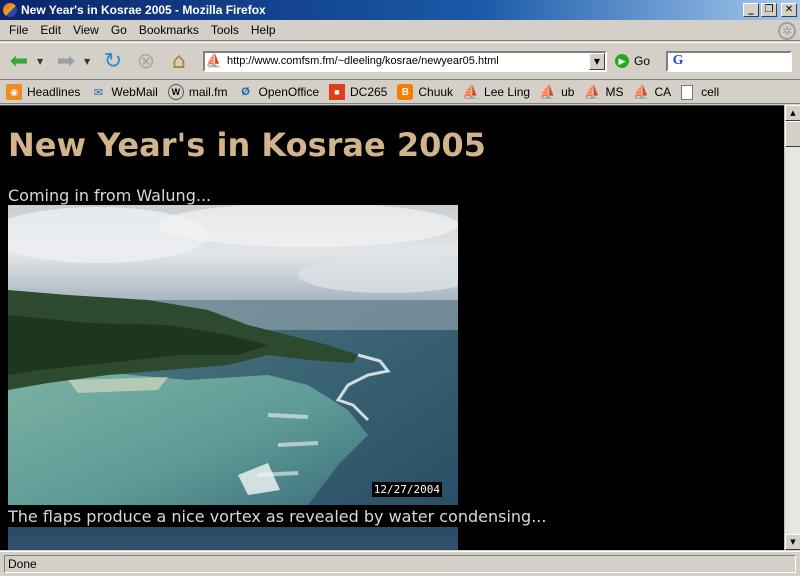 The image size is (800, 576). What do you see at coordinates (787, 31) in the screenshot?
I see `throbber-icon: ✲` at bounding box center [787, 31].